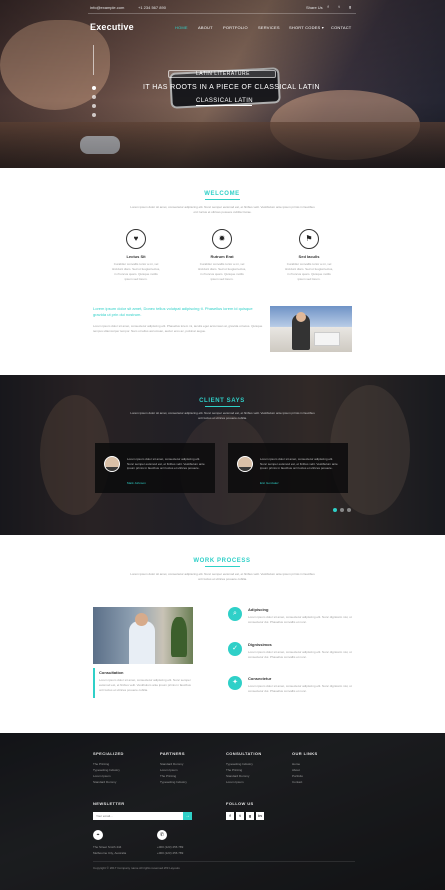 The height and width of the screenshot is (890, 445). What do you see at coordinates (222, 239) in the screenshot?
I see `sun-icon: ✹` at bounding box center [222, 239].